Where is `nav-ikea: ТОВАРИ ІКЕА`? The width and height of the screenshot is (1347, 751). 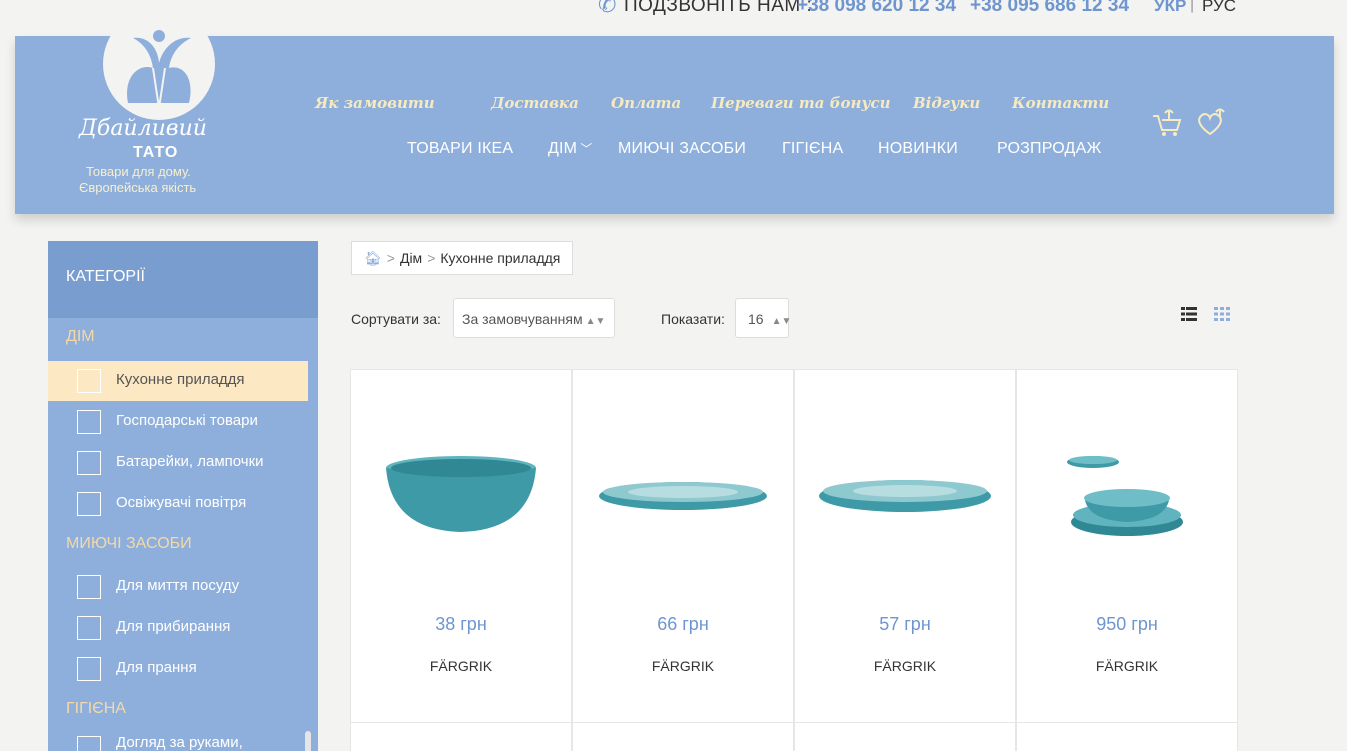 nav-ikea: ТОВАРИ ІКЕА is located at coordinates (460, 149).